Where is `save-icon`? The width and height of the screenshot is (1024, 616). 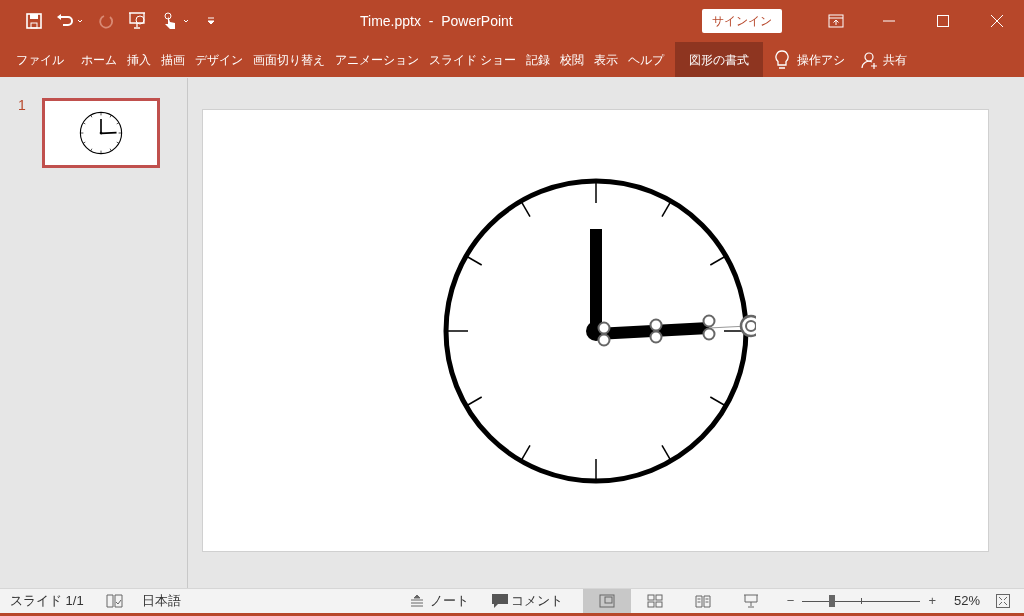
save-icon is located at coordinates (34, 21).